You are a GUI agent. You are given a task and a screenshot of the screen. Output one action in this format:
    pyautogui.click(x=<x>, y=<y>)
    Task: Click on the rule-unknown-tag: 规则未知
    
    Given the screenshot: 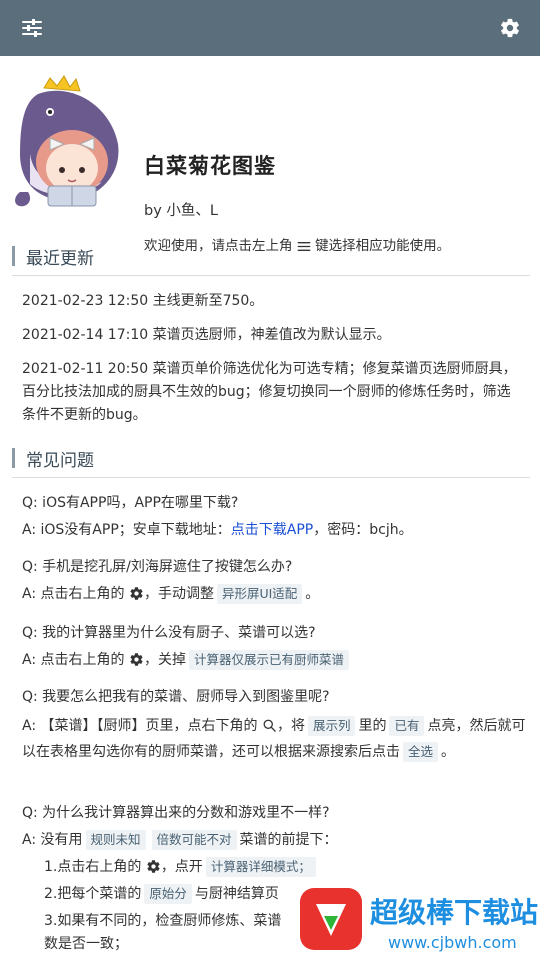 What is the action you would take?
    pyautogui.click(x=115, y=840)
    